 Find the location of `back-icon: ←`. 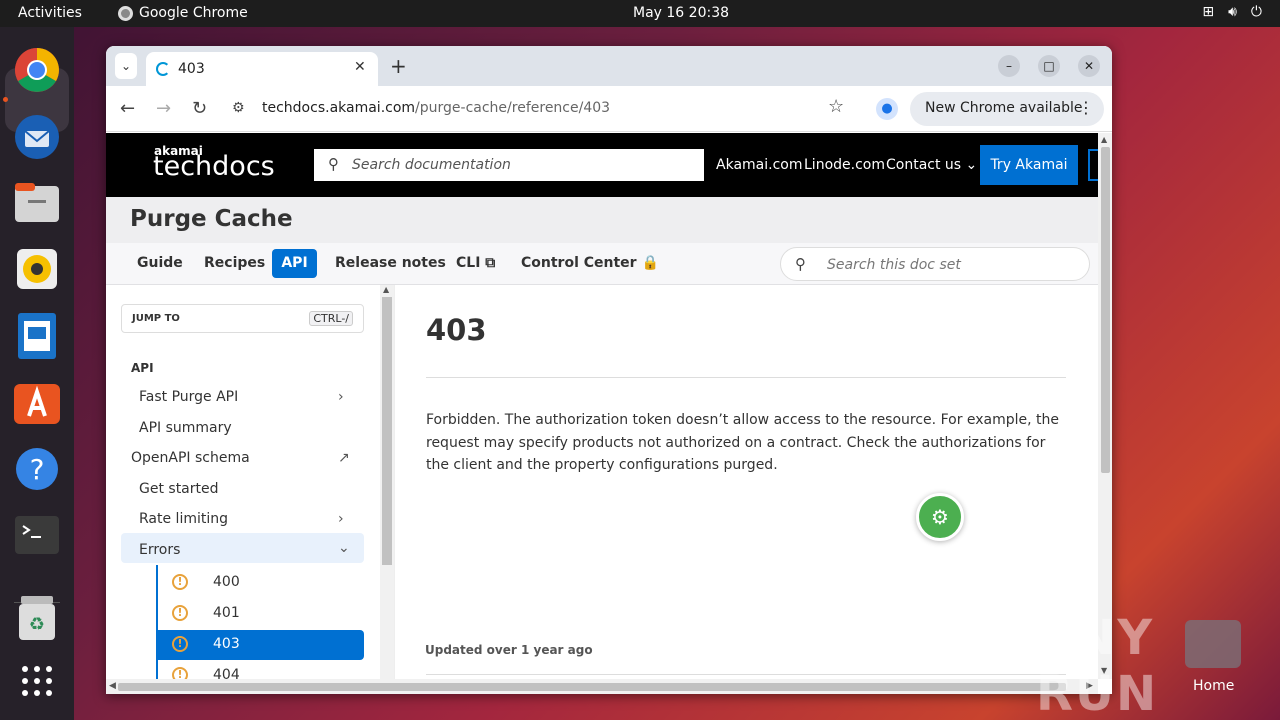

back-icon: ← is located at coordinates (127, 108).